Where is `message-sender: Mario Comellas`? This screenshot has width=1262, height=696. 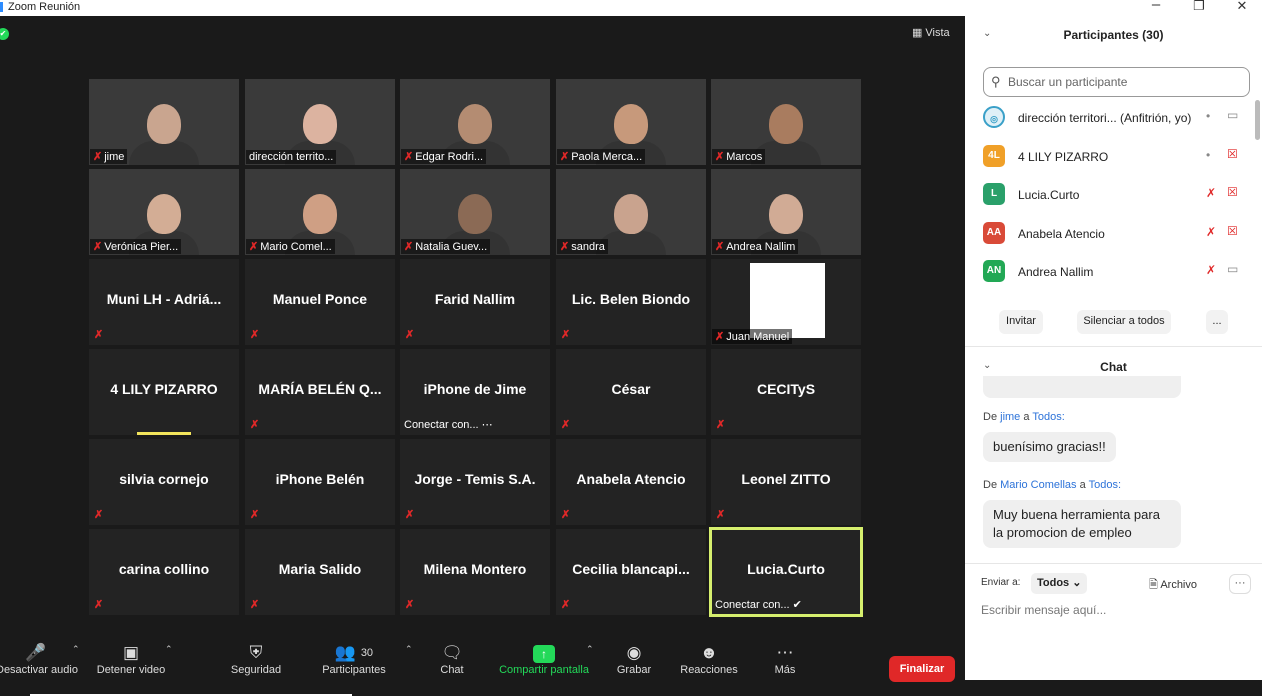
message-sender: Mario Comellas is located at coordinates (1038, 485).